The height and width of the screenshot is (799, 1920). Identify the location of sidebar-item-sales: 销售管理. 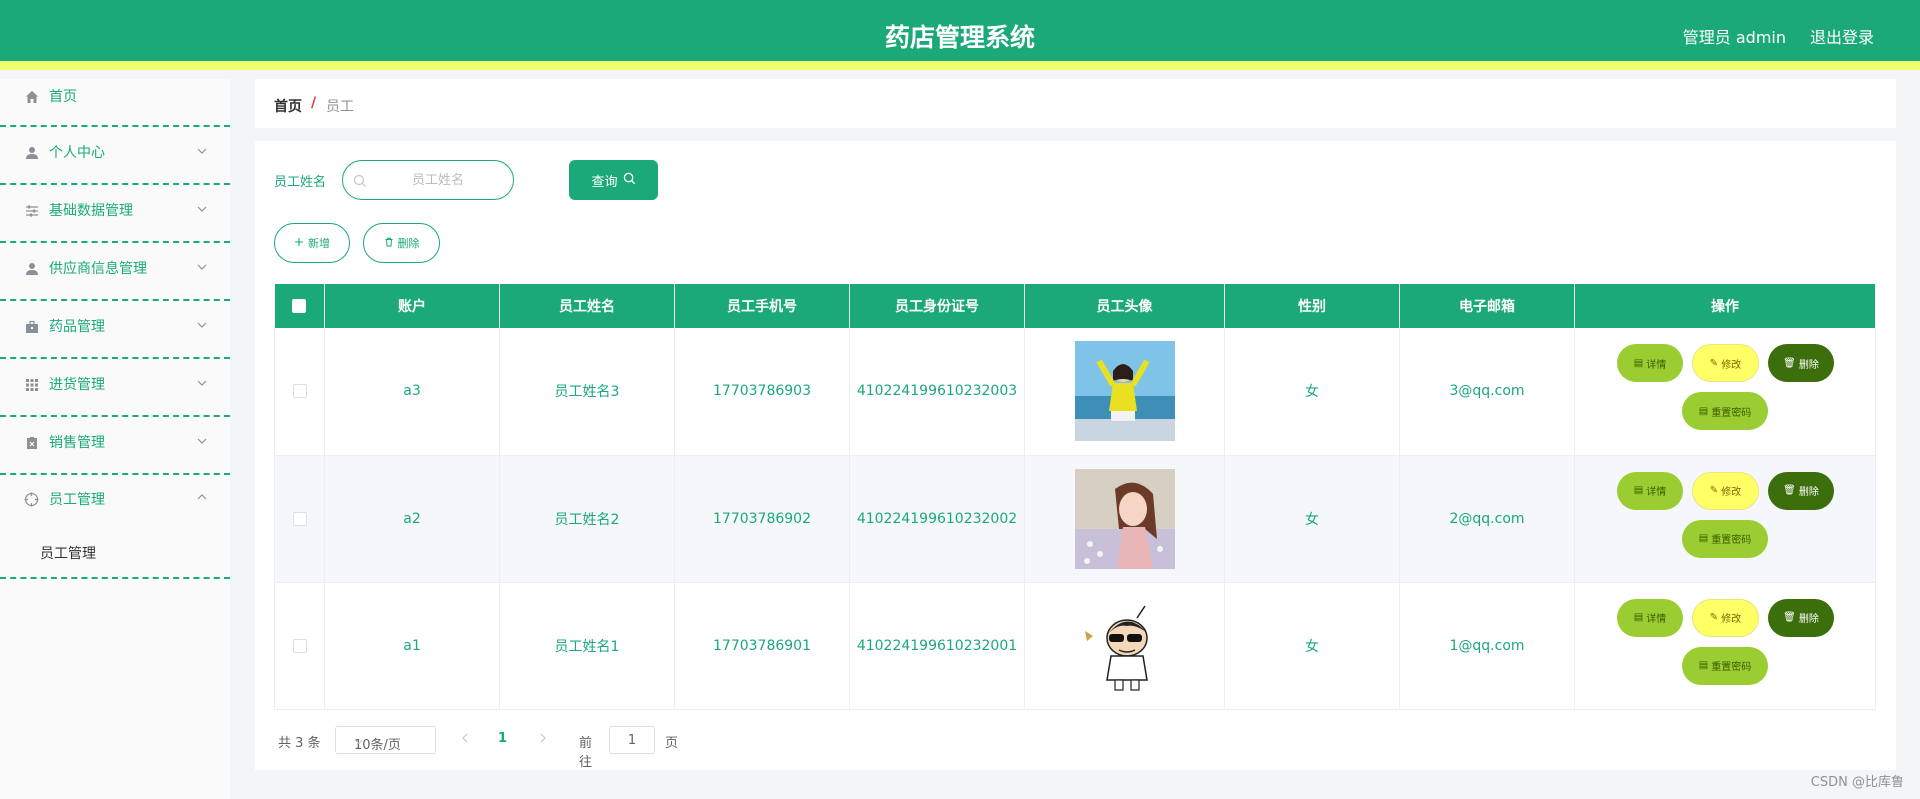
(115, 446).